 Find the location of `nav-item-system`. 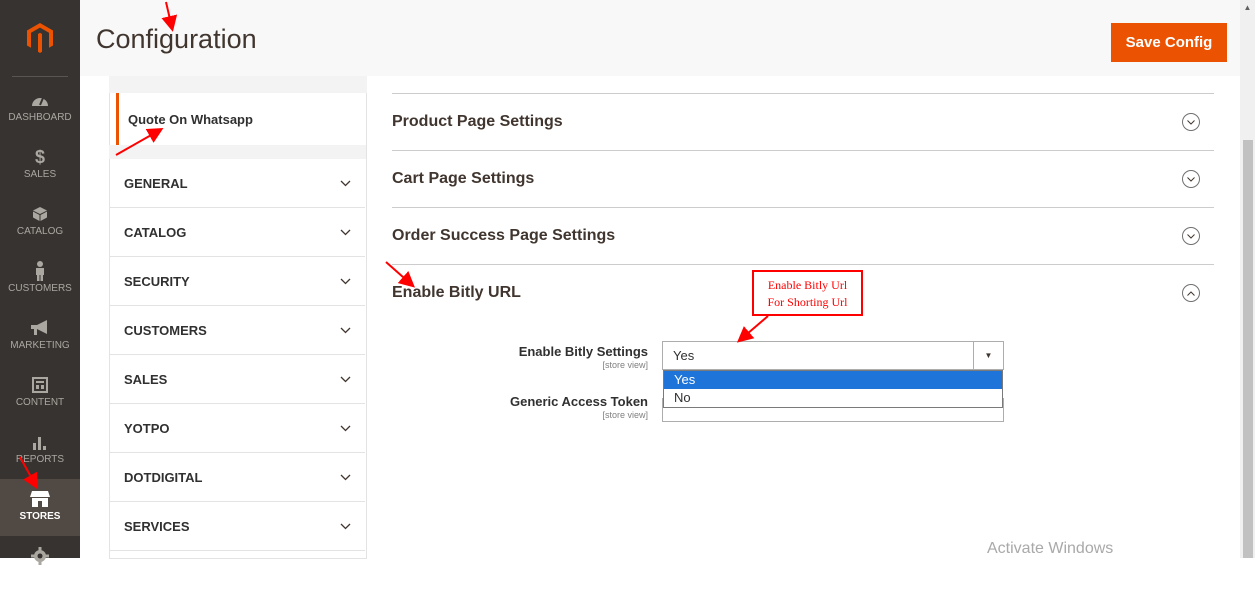

nav-item-system is located at coordinates (40, 564).